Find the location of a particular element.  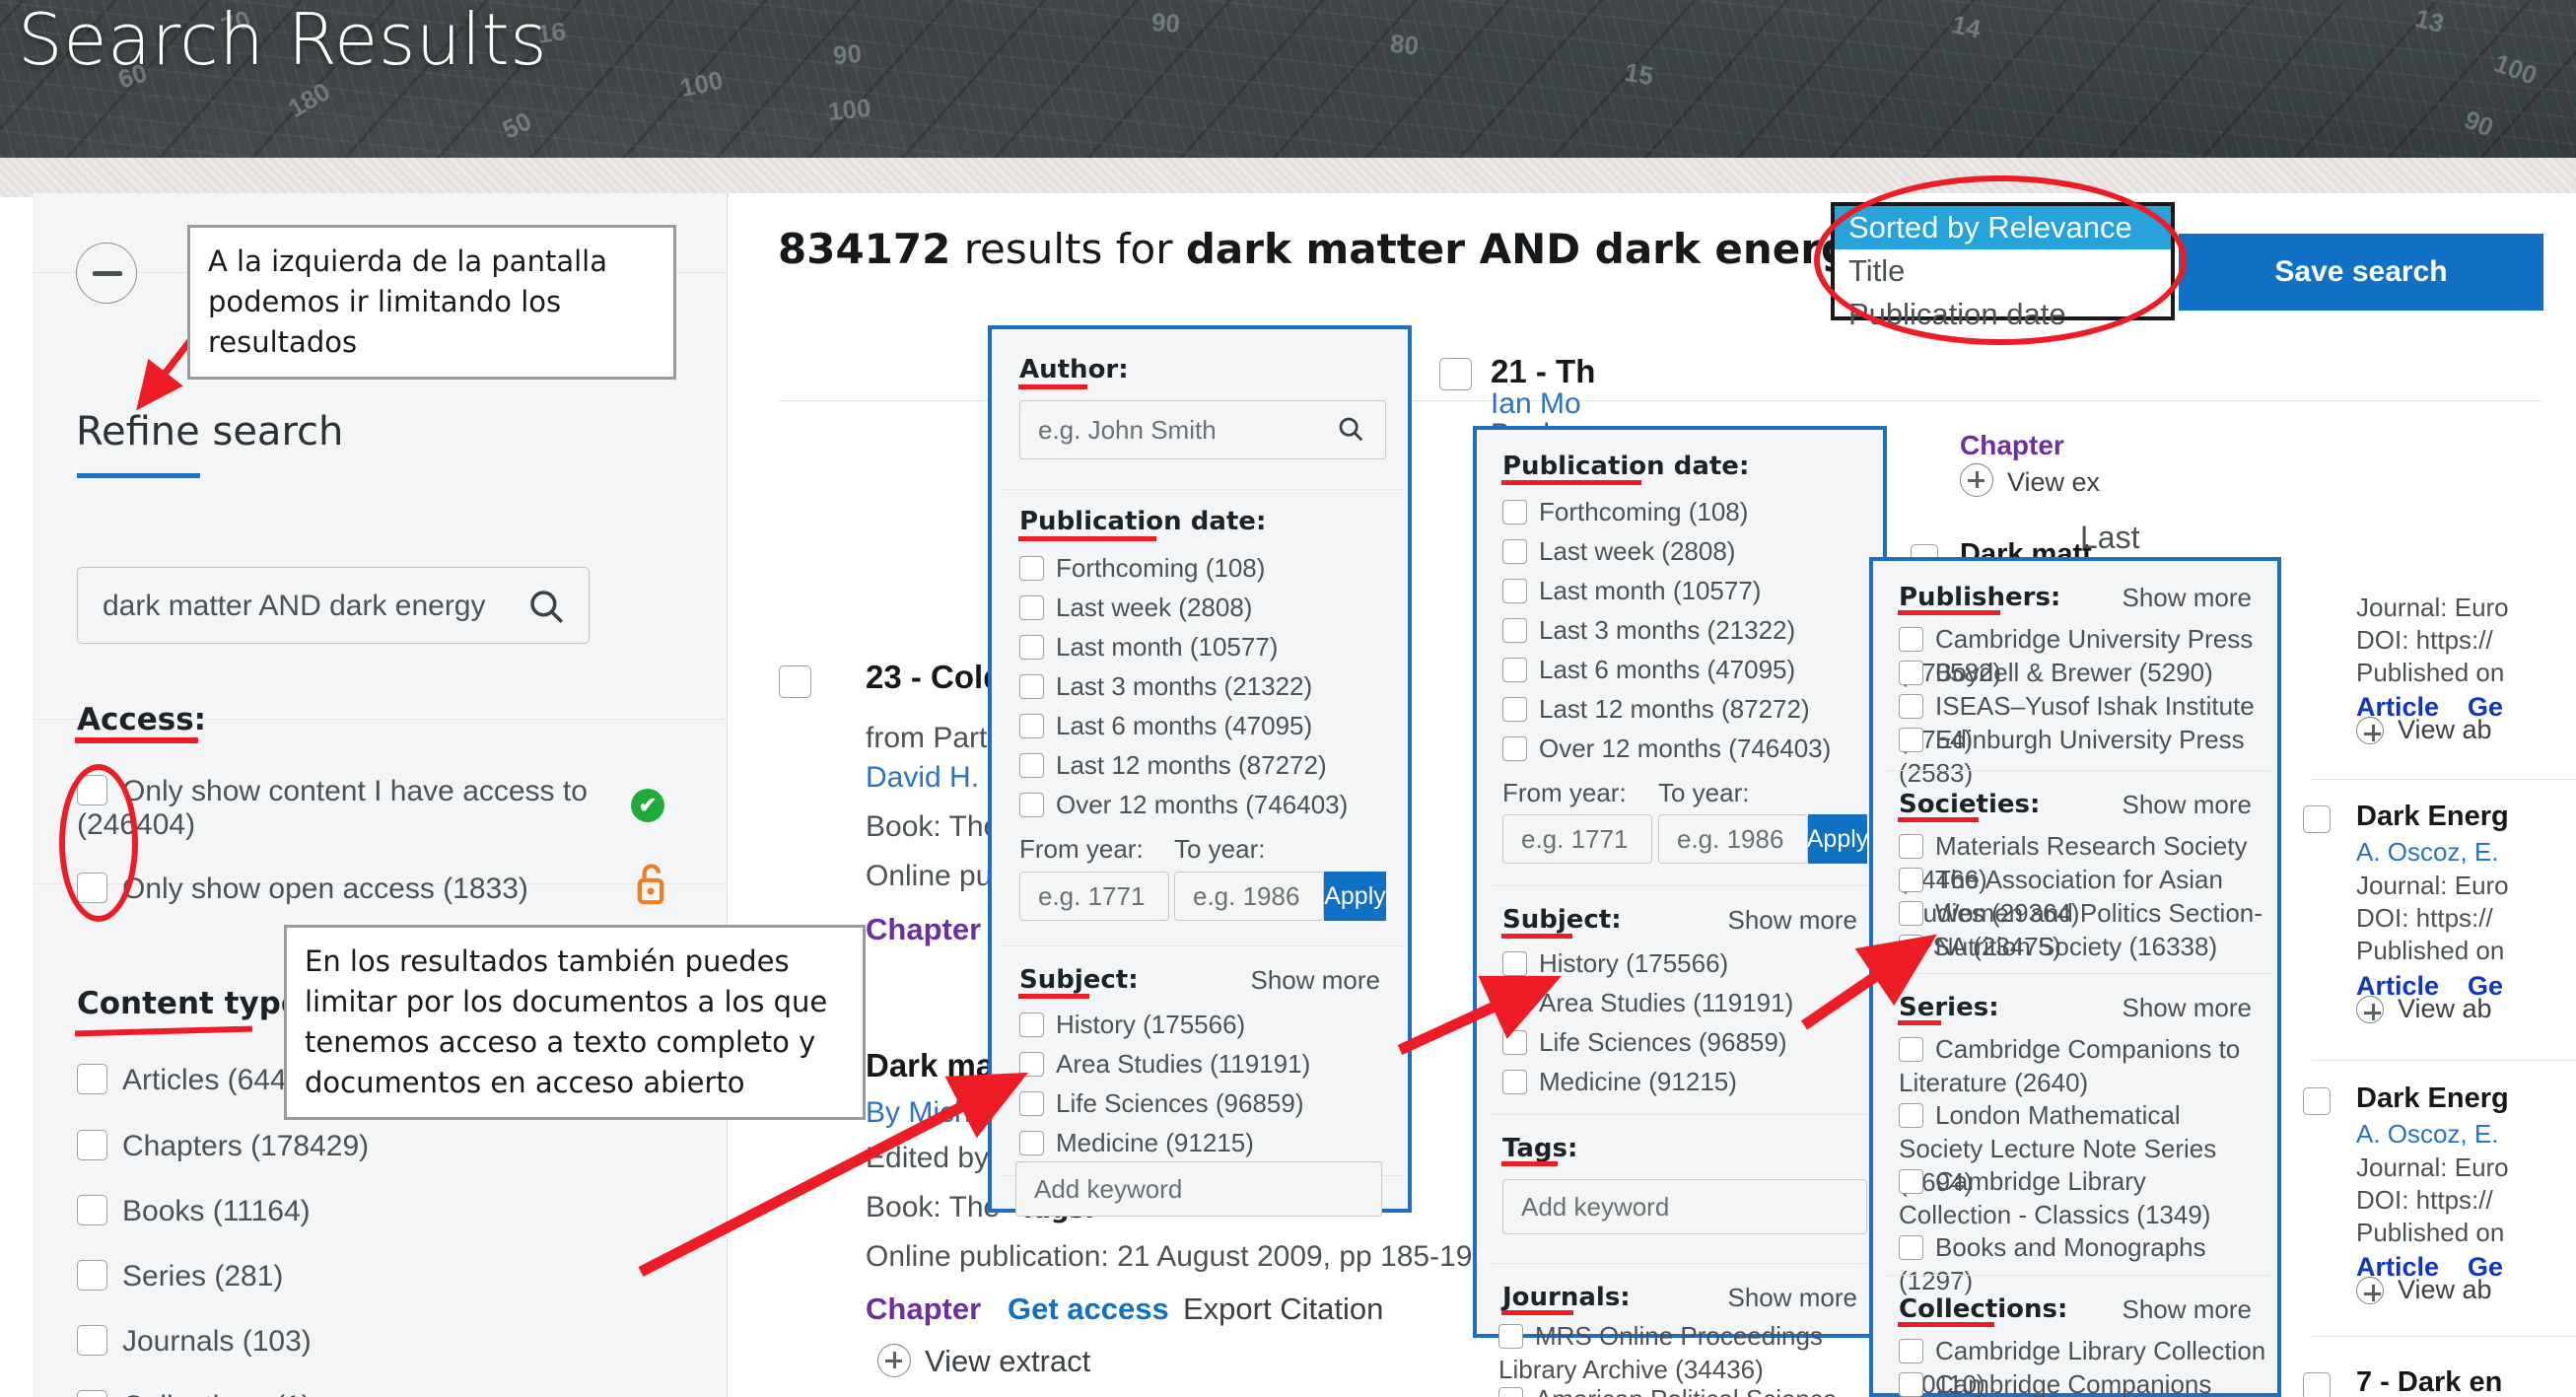

content-type-item-chapters: Chapters (178429) is located at coordinates (223, 1146).